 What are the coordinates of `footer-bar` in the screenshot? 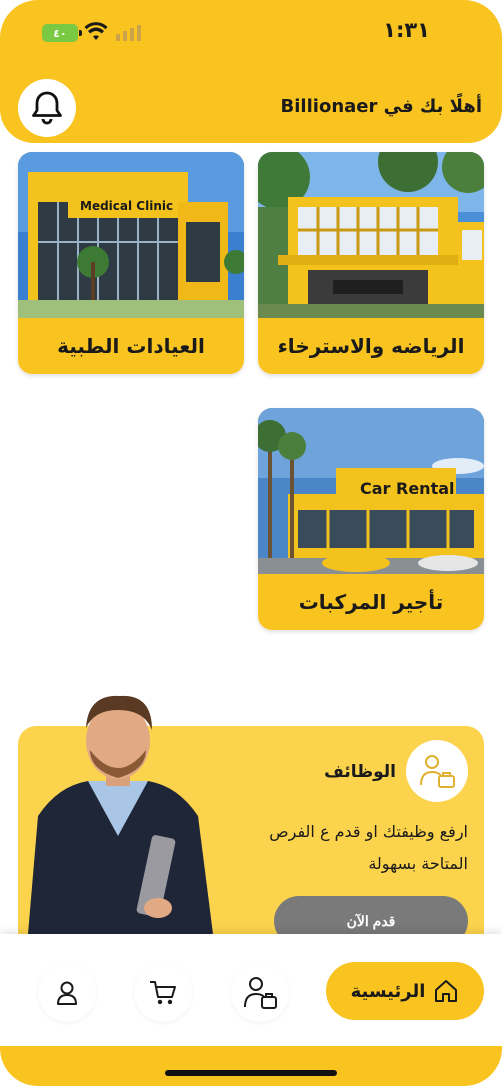 It's located at (251, 1066).